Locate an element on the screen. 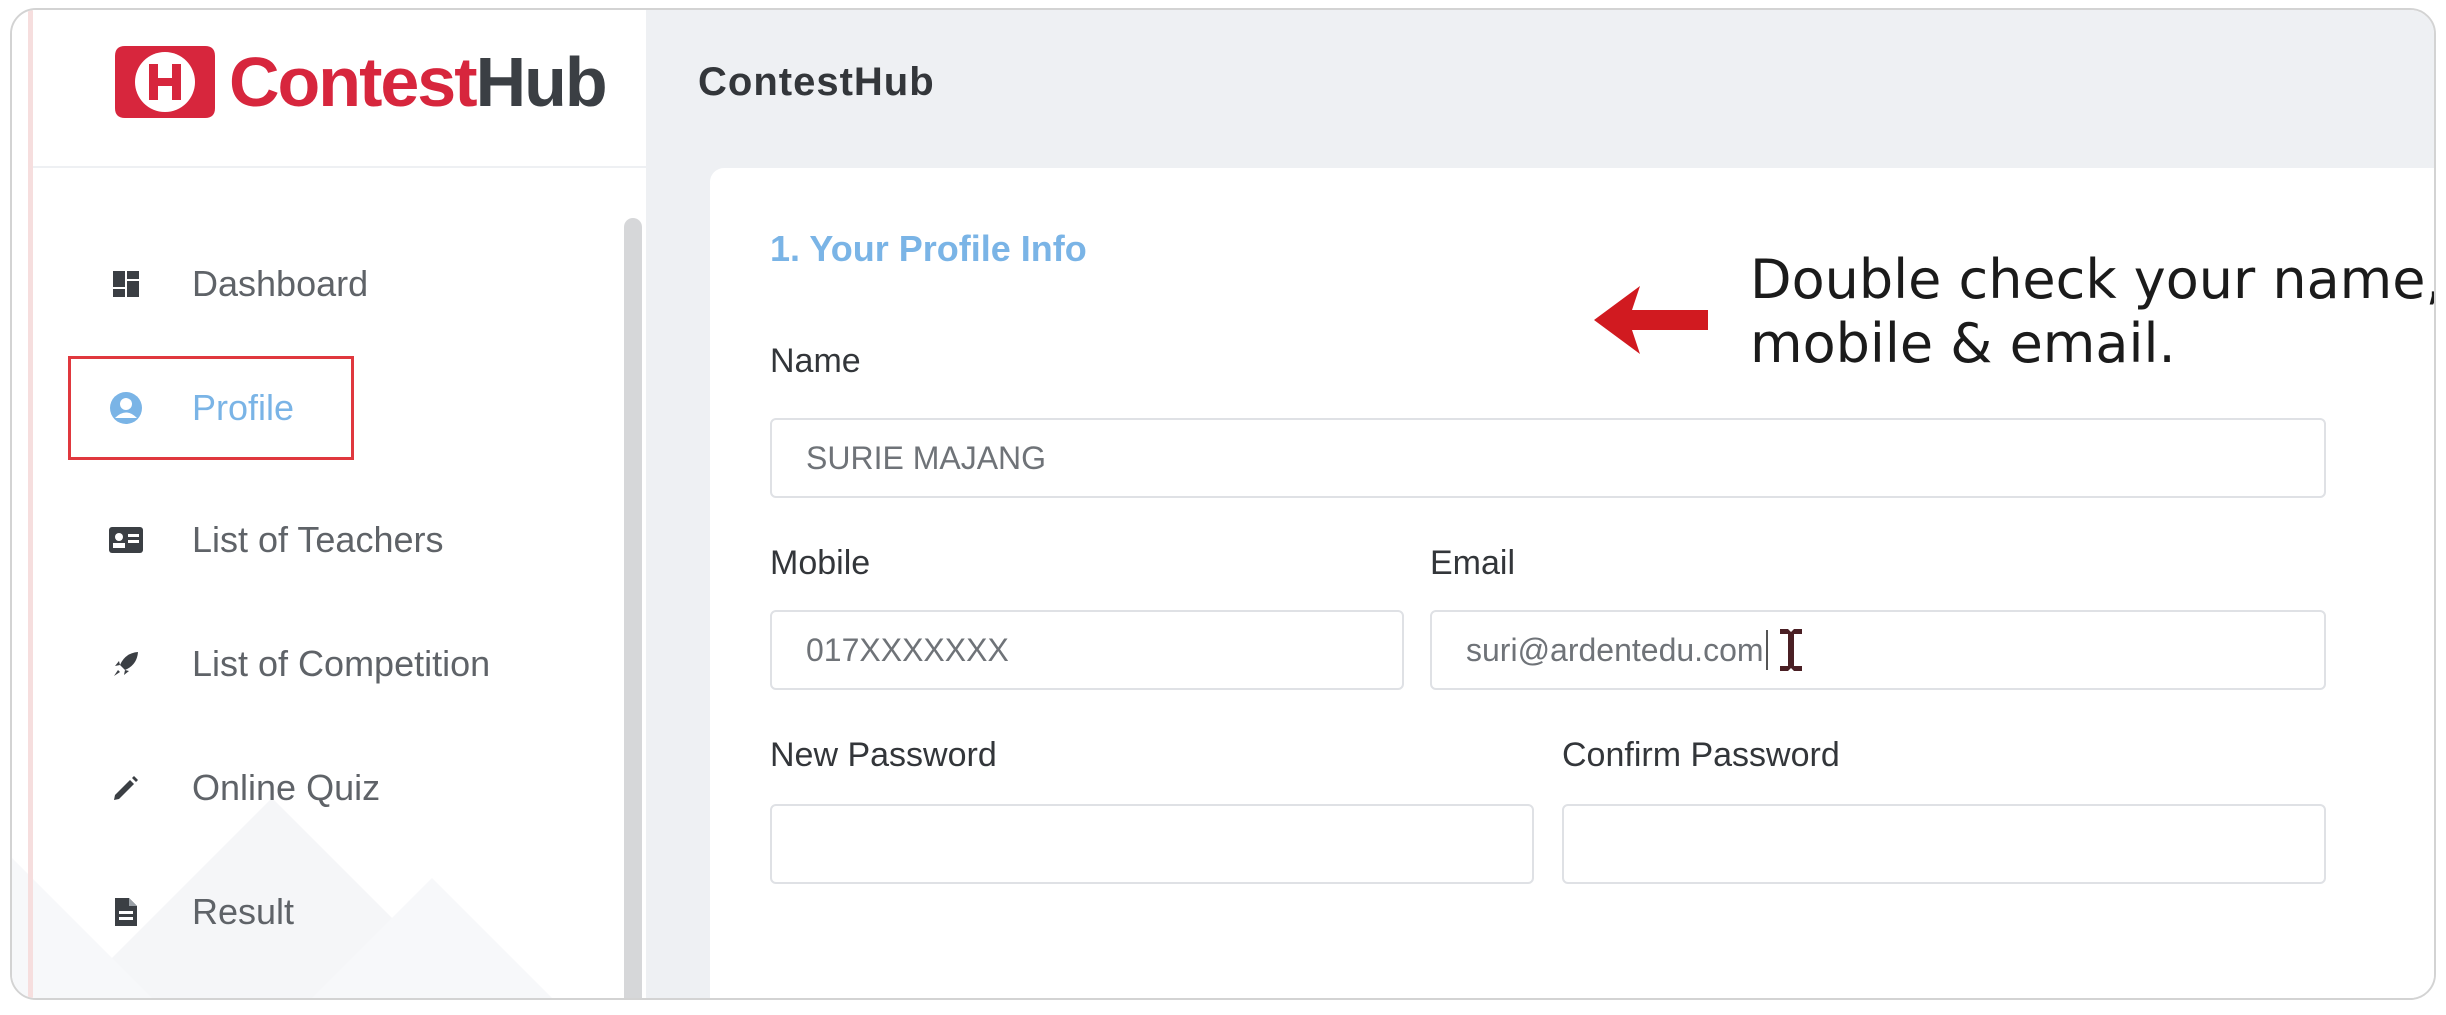 This screenshot has height=1015, width=2446. sidebar-item-list-of-teachers: List of Teachers is located at coordinates (312, 540).